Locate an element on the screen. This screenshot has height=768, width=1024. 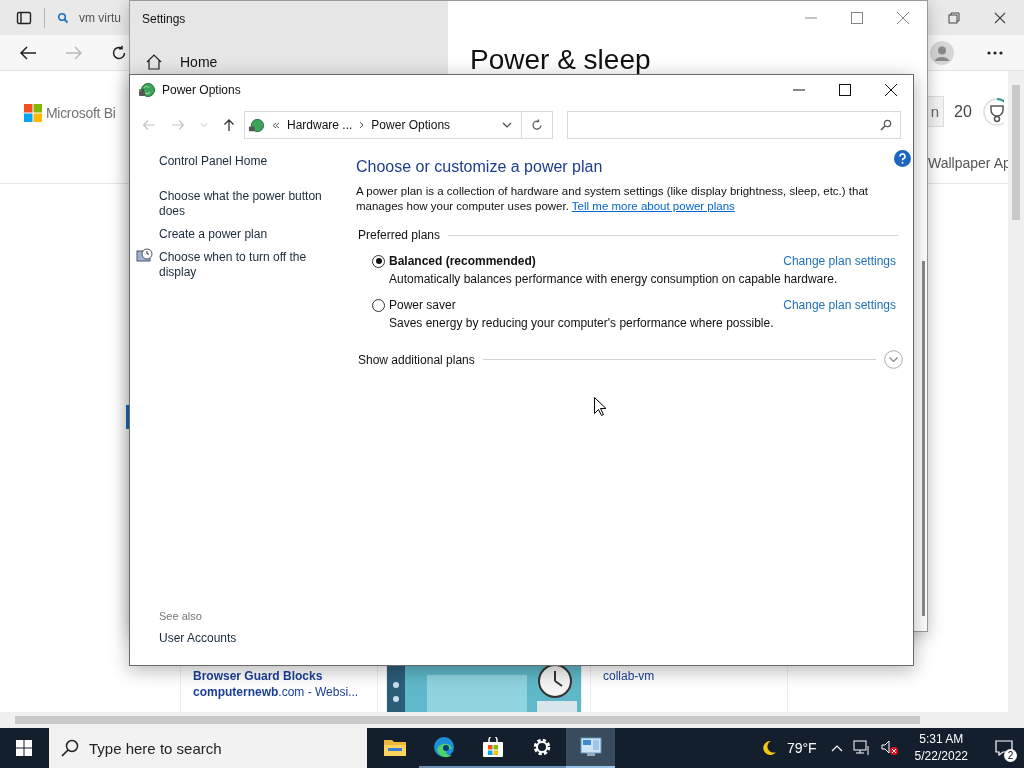
dropdown-caret-icon is located at coordinates (507, 125).